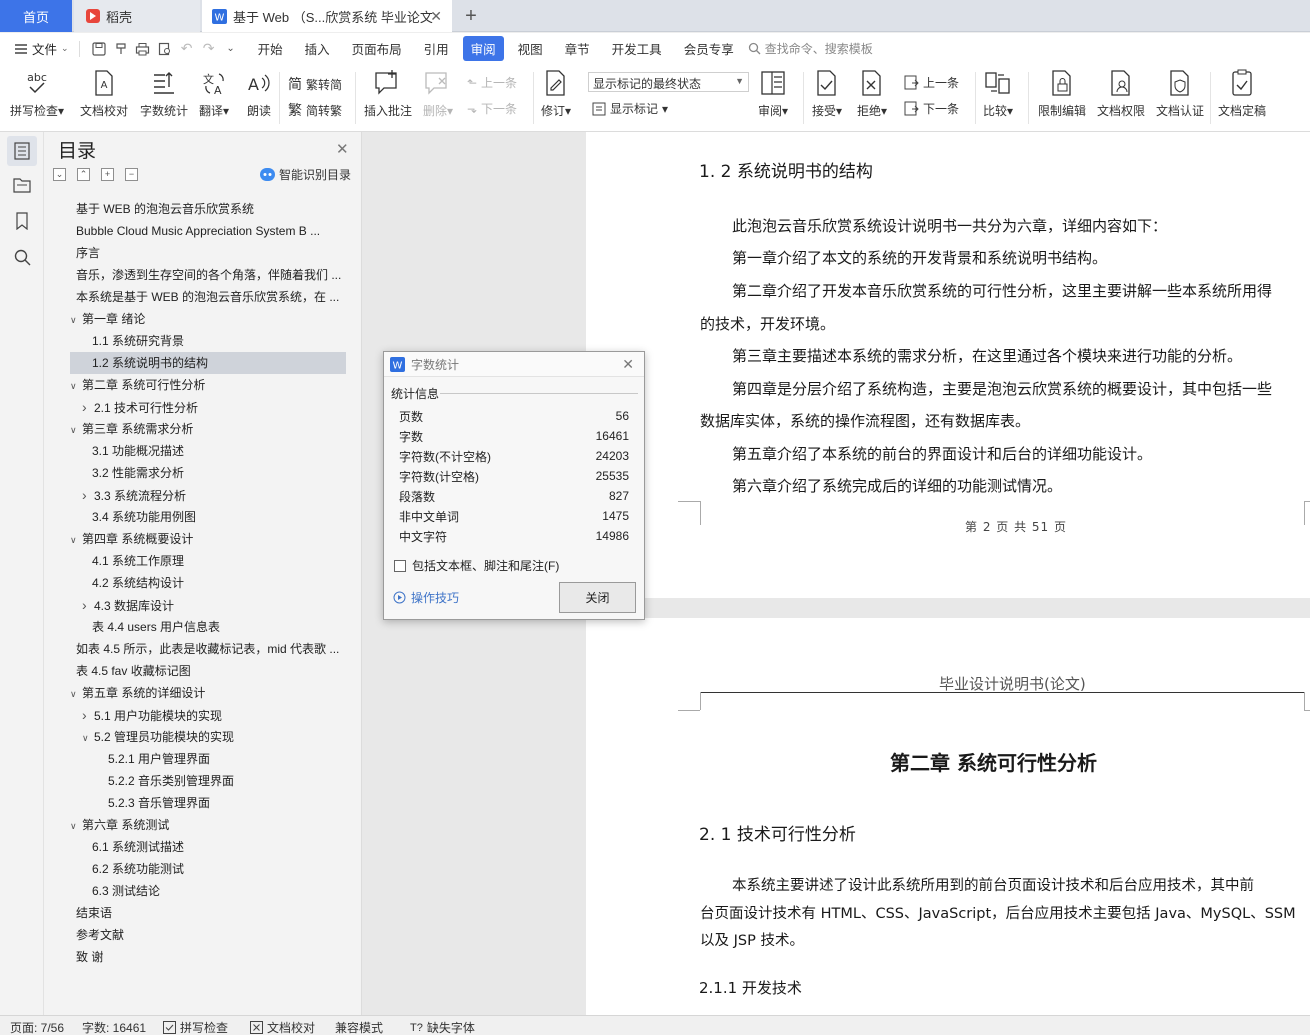 The image size is (1310, 1035). Describe the element at coordinates (438, 93) in the screenshot. I see `delete-comment-button: 删除▾` at that location.